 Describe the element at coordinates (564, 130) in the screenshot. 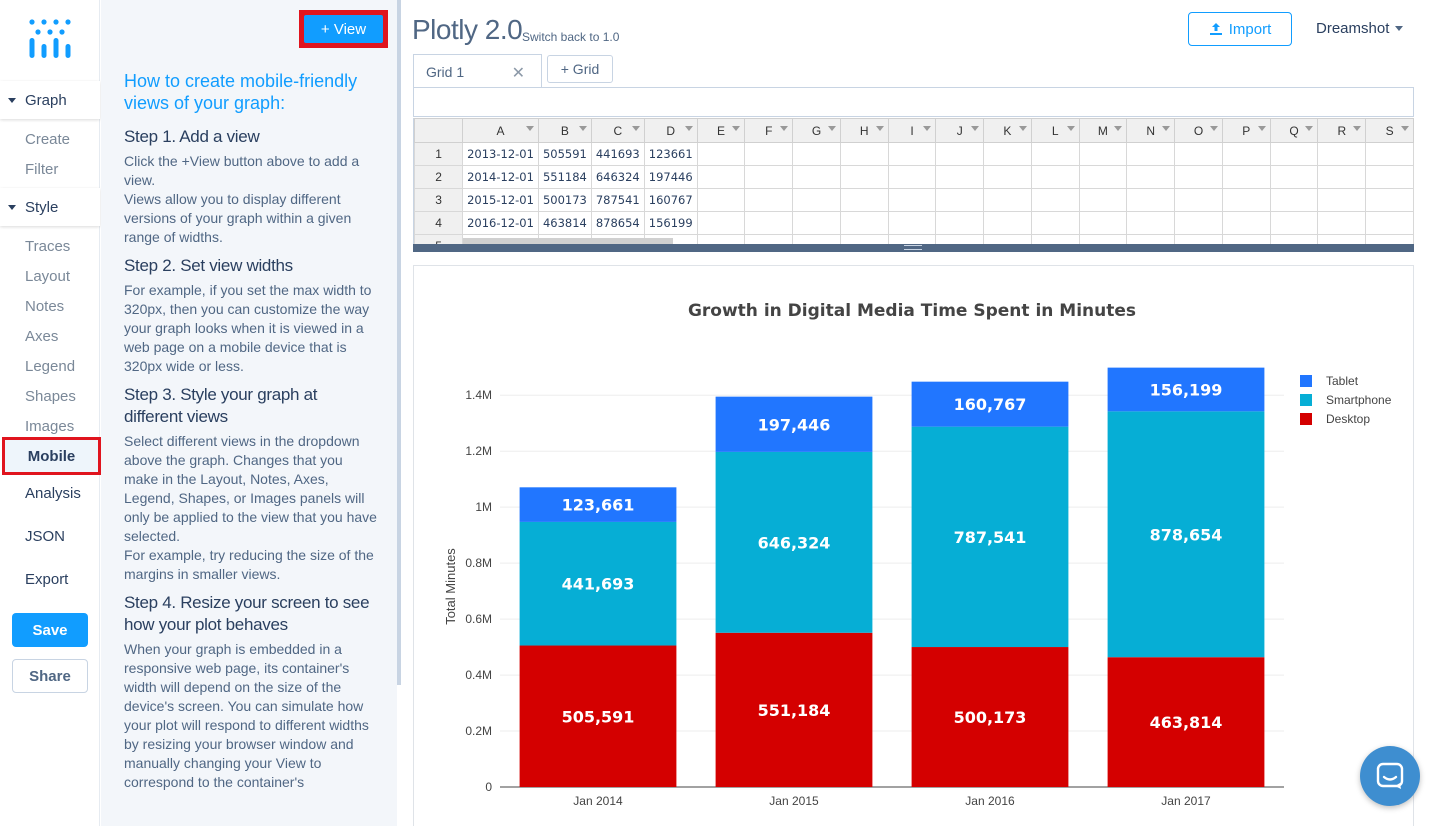

I see `column-header-b: B` at that location.